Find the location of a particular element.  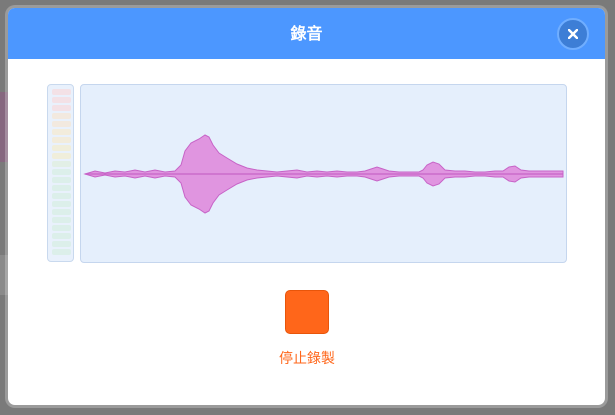

input-level-meter is located at coordinates (60, 173).